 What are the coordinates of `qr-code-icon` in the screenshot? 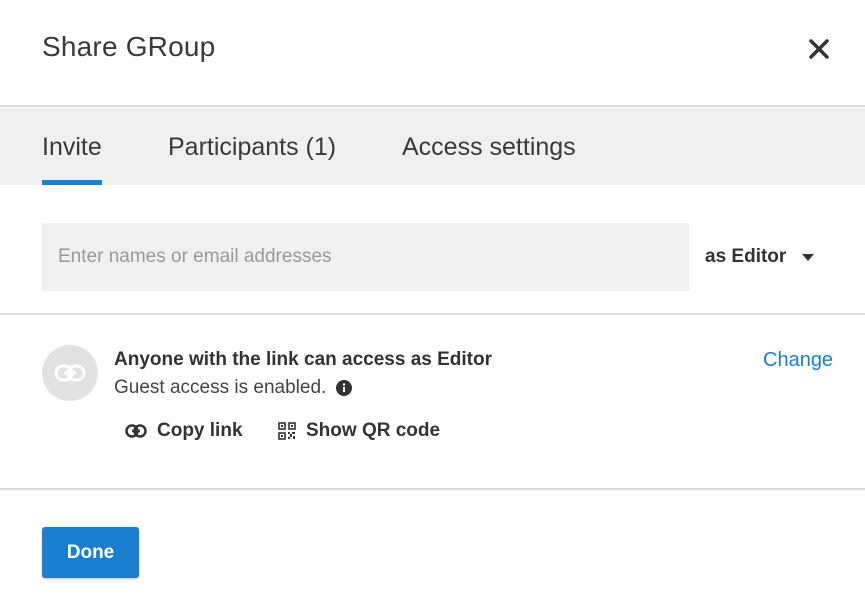 It's located at (287, 431).